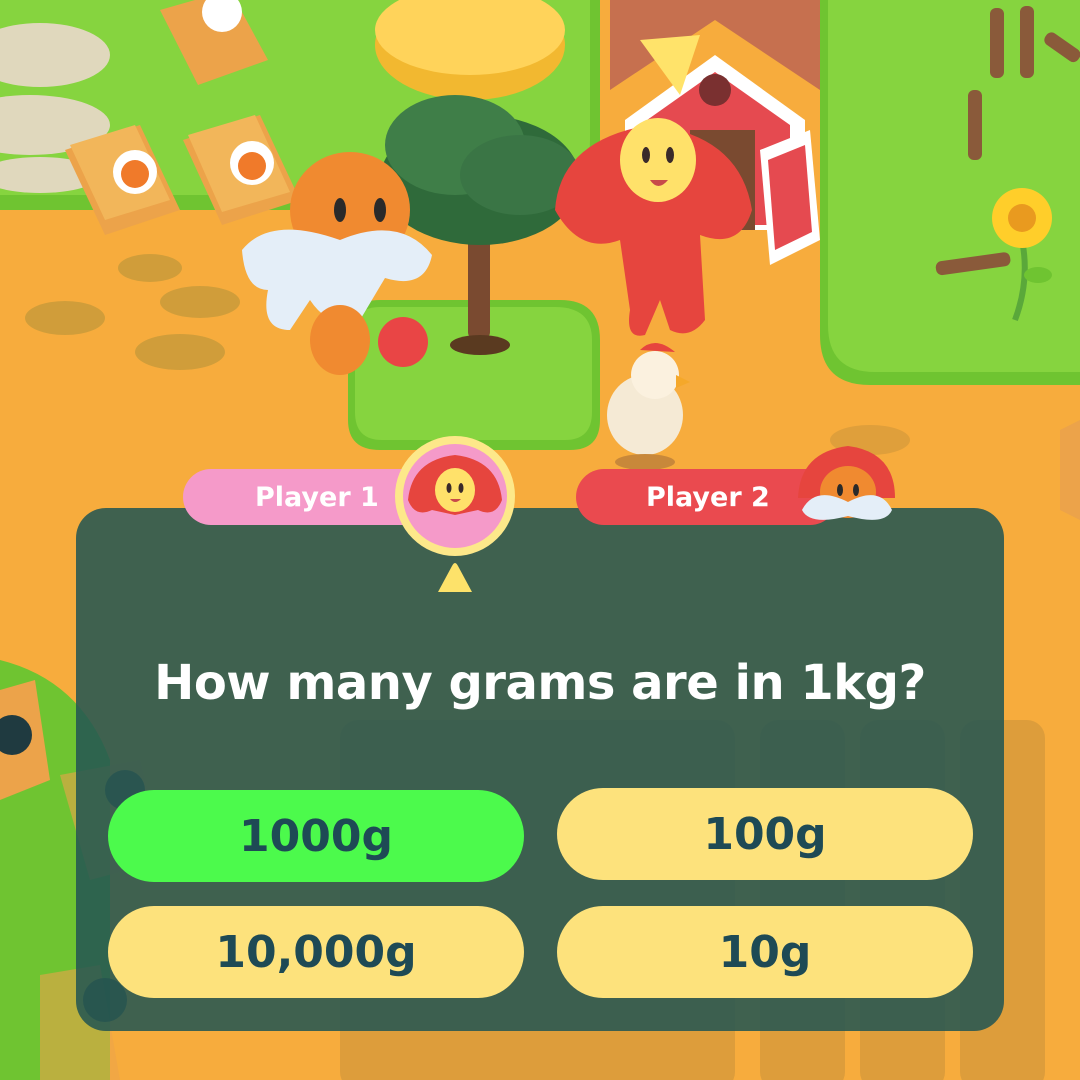  I want to click on answer-button-1: 1000g, so click(316, 836).